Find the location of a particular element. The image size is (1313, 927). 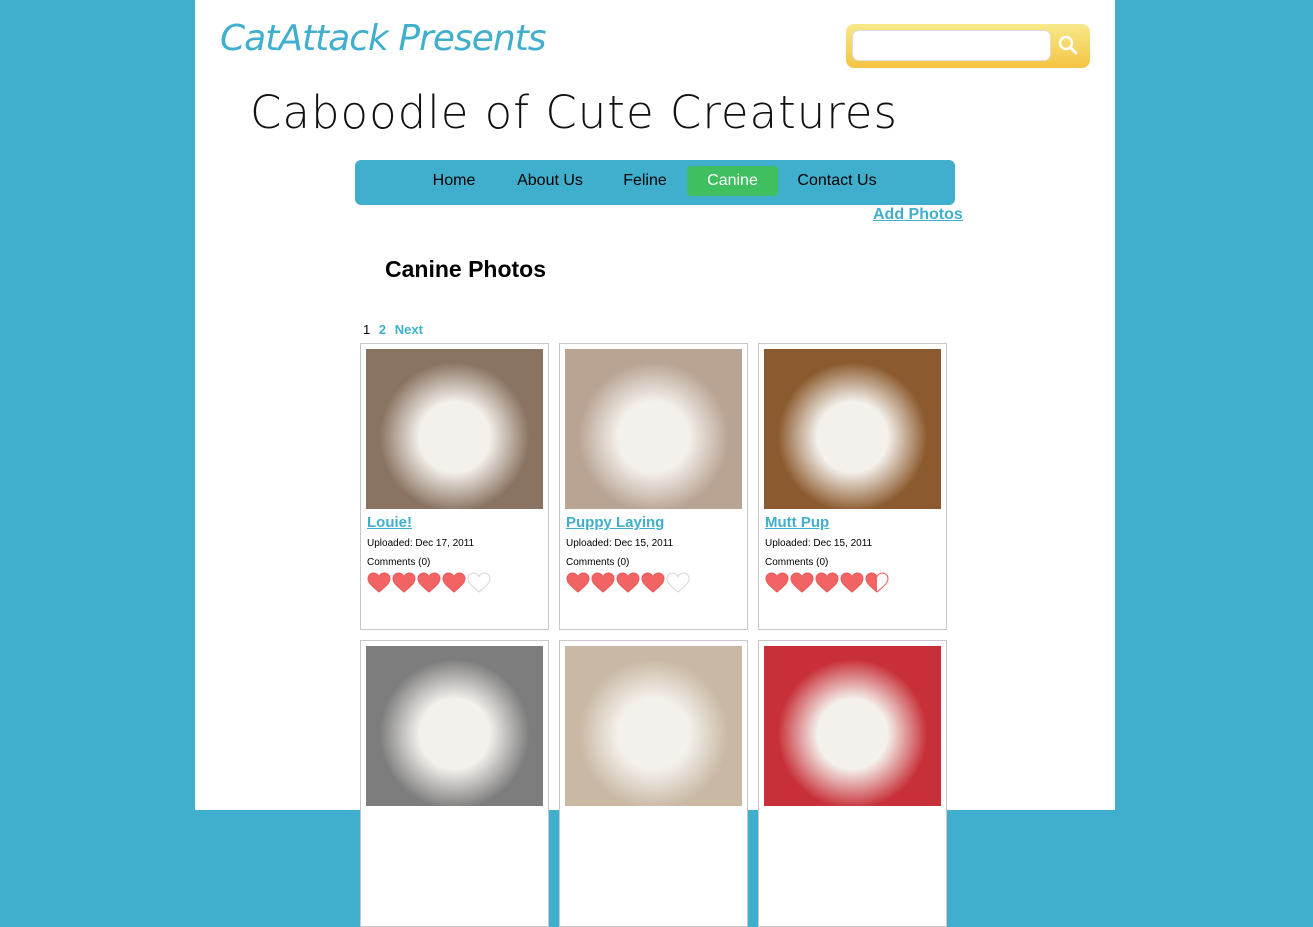

search-icon is located at coordinates (1068, 44).